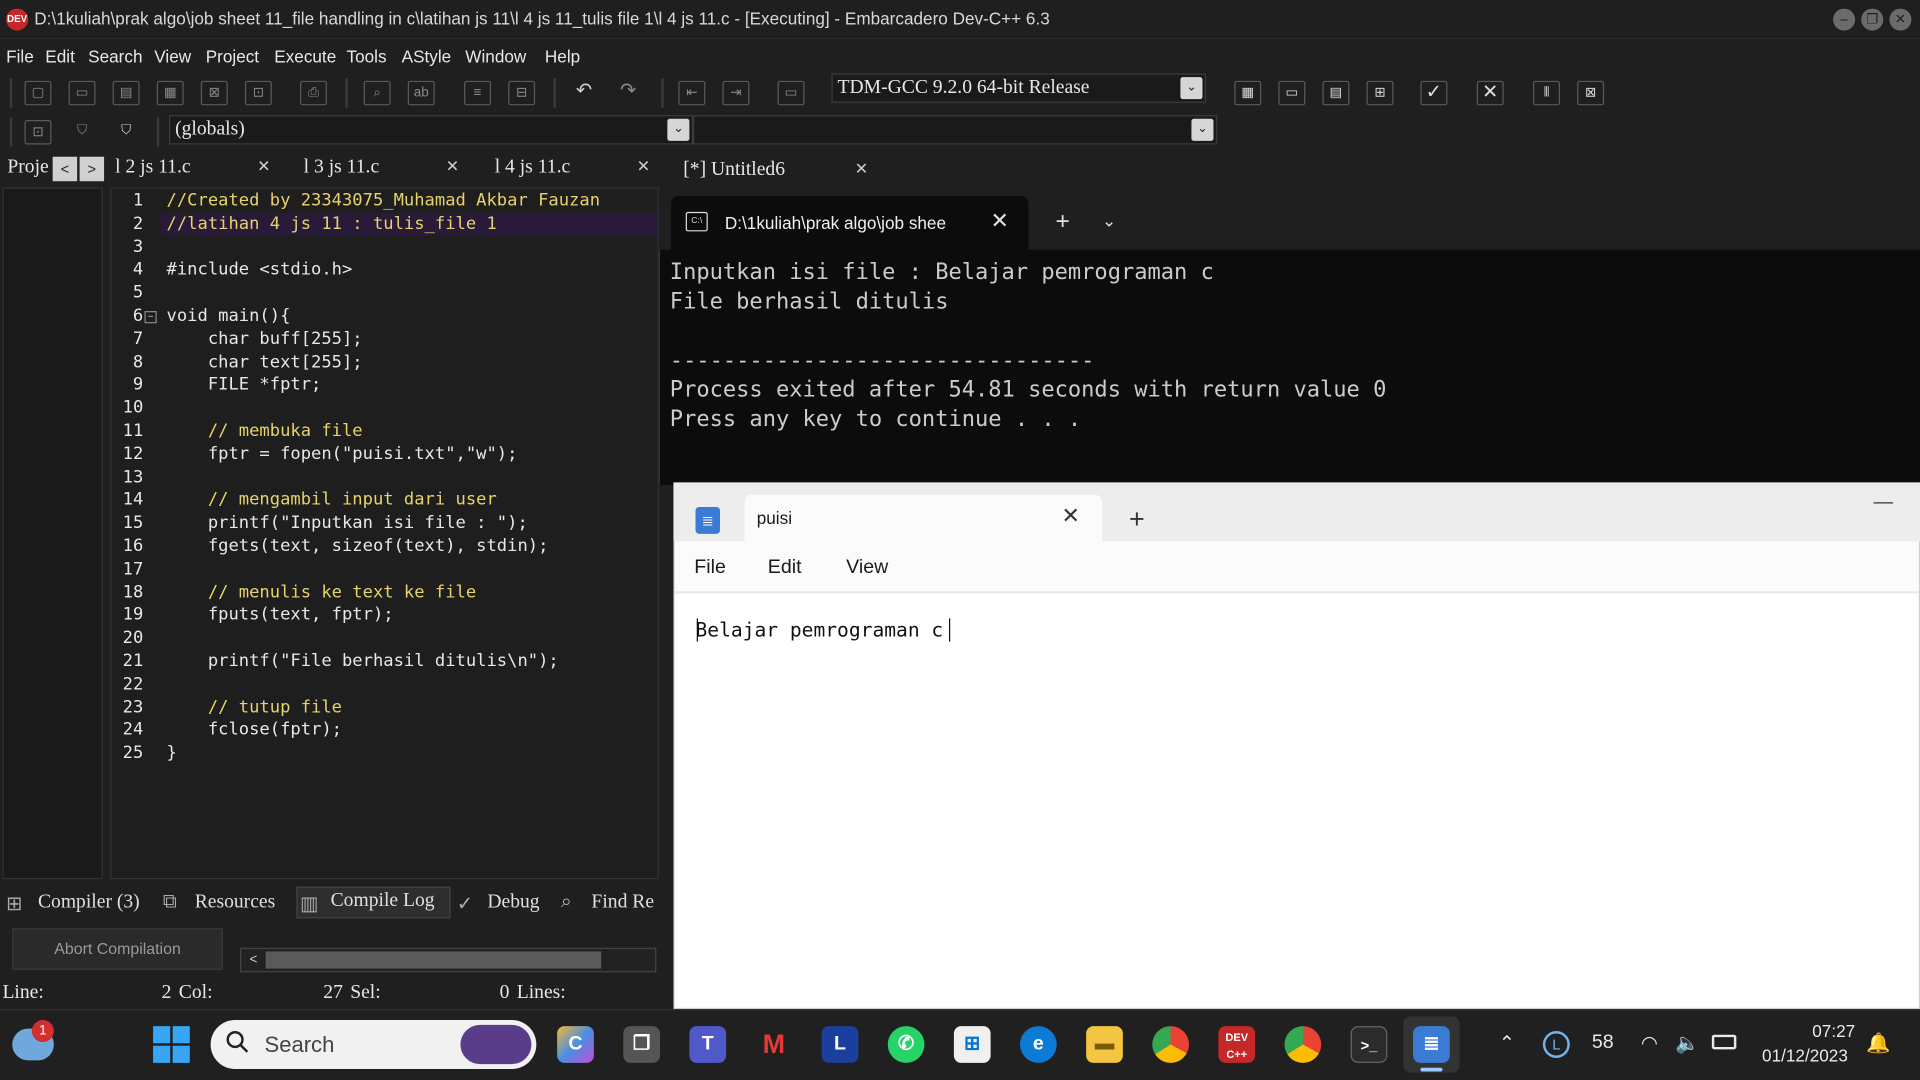  What do you see at coordinates (383, 901) in the screenshot?
I see `tab-compile-log: Compile Log` at bounding box center [383, 901].